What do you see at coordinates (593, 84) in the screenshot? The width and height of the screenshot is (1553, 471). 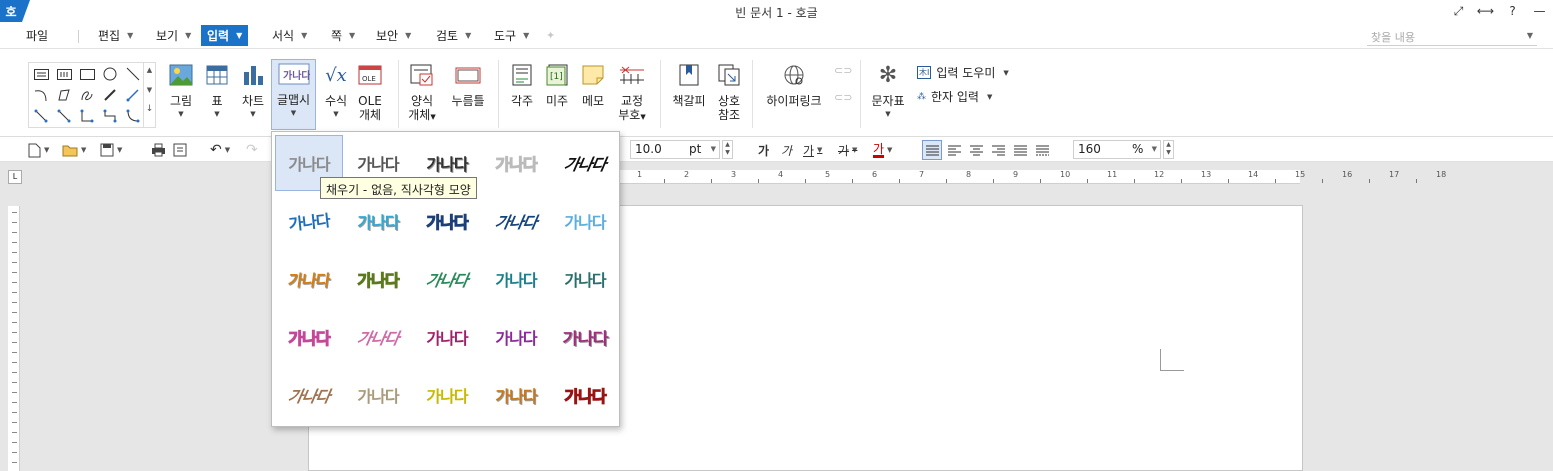 I see `memo-button: 메모` at bounding box center [593, 84].